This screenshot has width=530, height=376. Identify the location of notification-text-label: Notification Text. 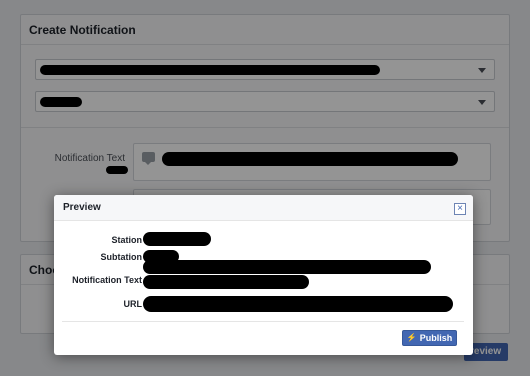
(107, 280).